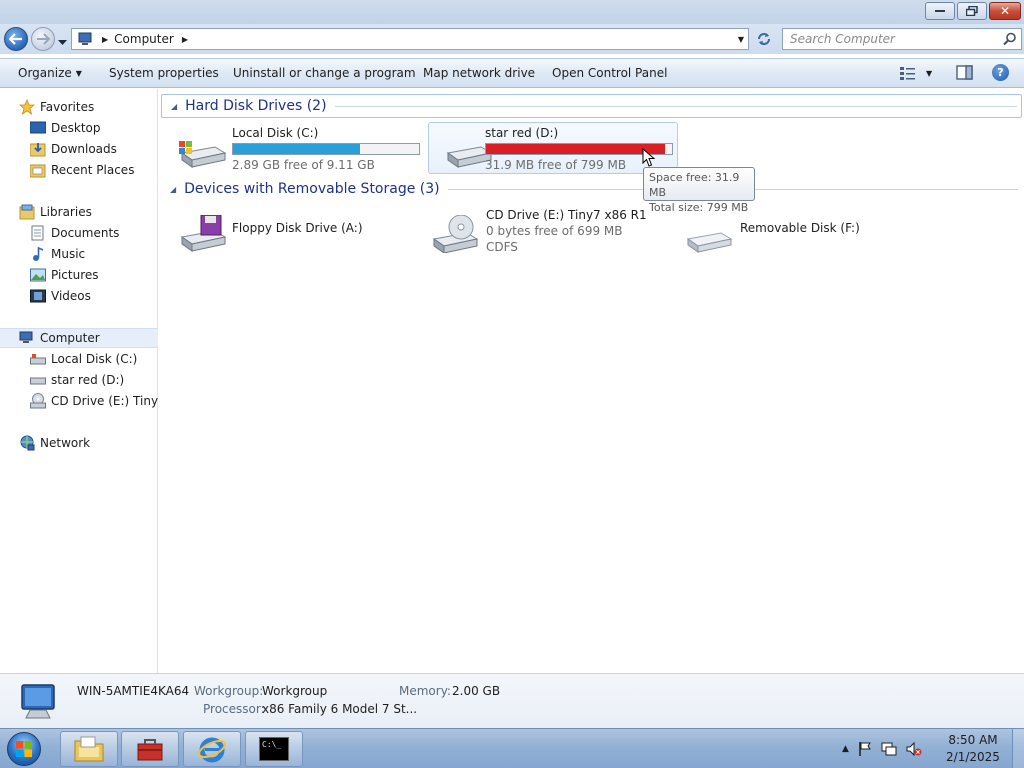 The width and height of the screenshot is (1024, 768). I want to click on nav-favorites: Favorites, so click(79, 107).